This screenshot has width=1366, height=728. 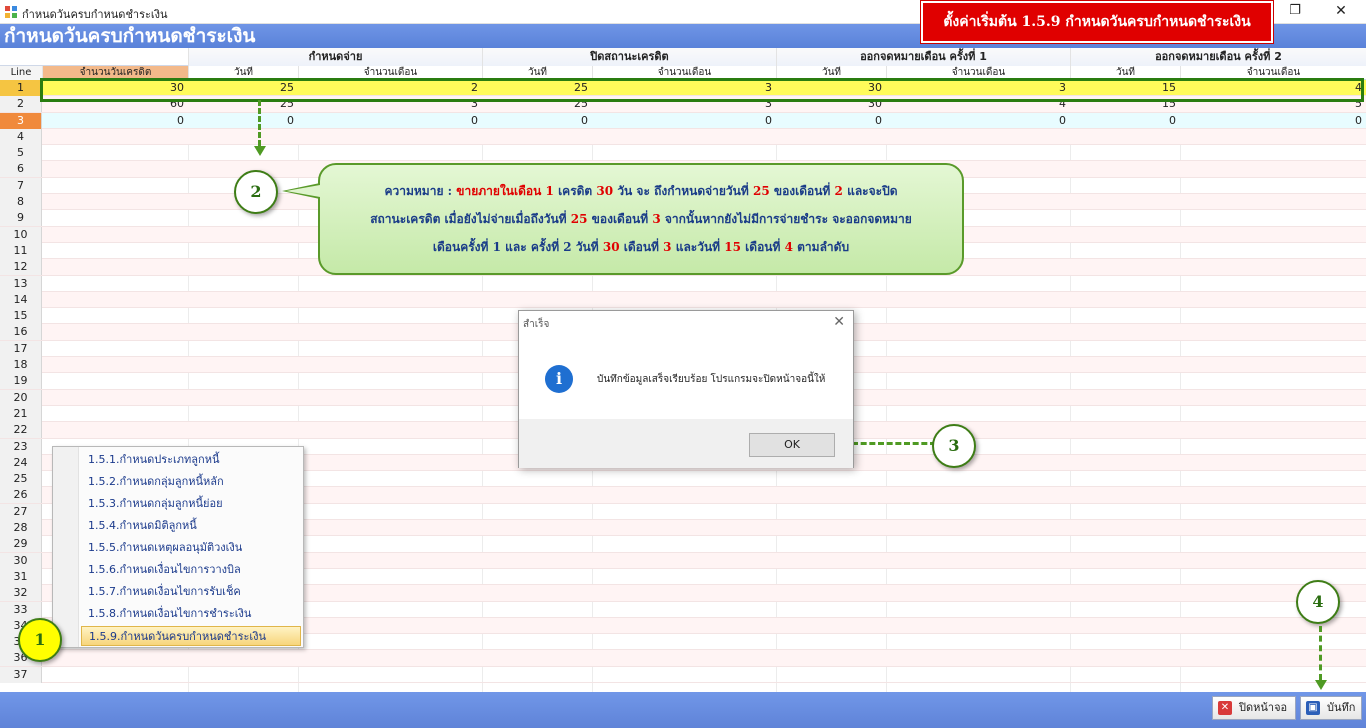 What do you see at coordinates (191, 614) in the screenshot?
I see `menu-item-1-5-8: 1.5.8.กำหนดเงื่อนไขการชำระเงิน` at bounding box center [191, 614].